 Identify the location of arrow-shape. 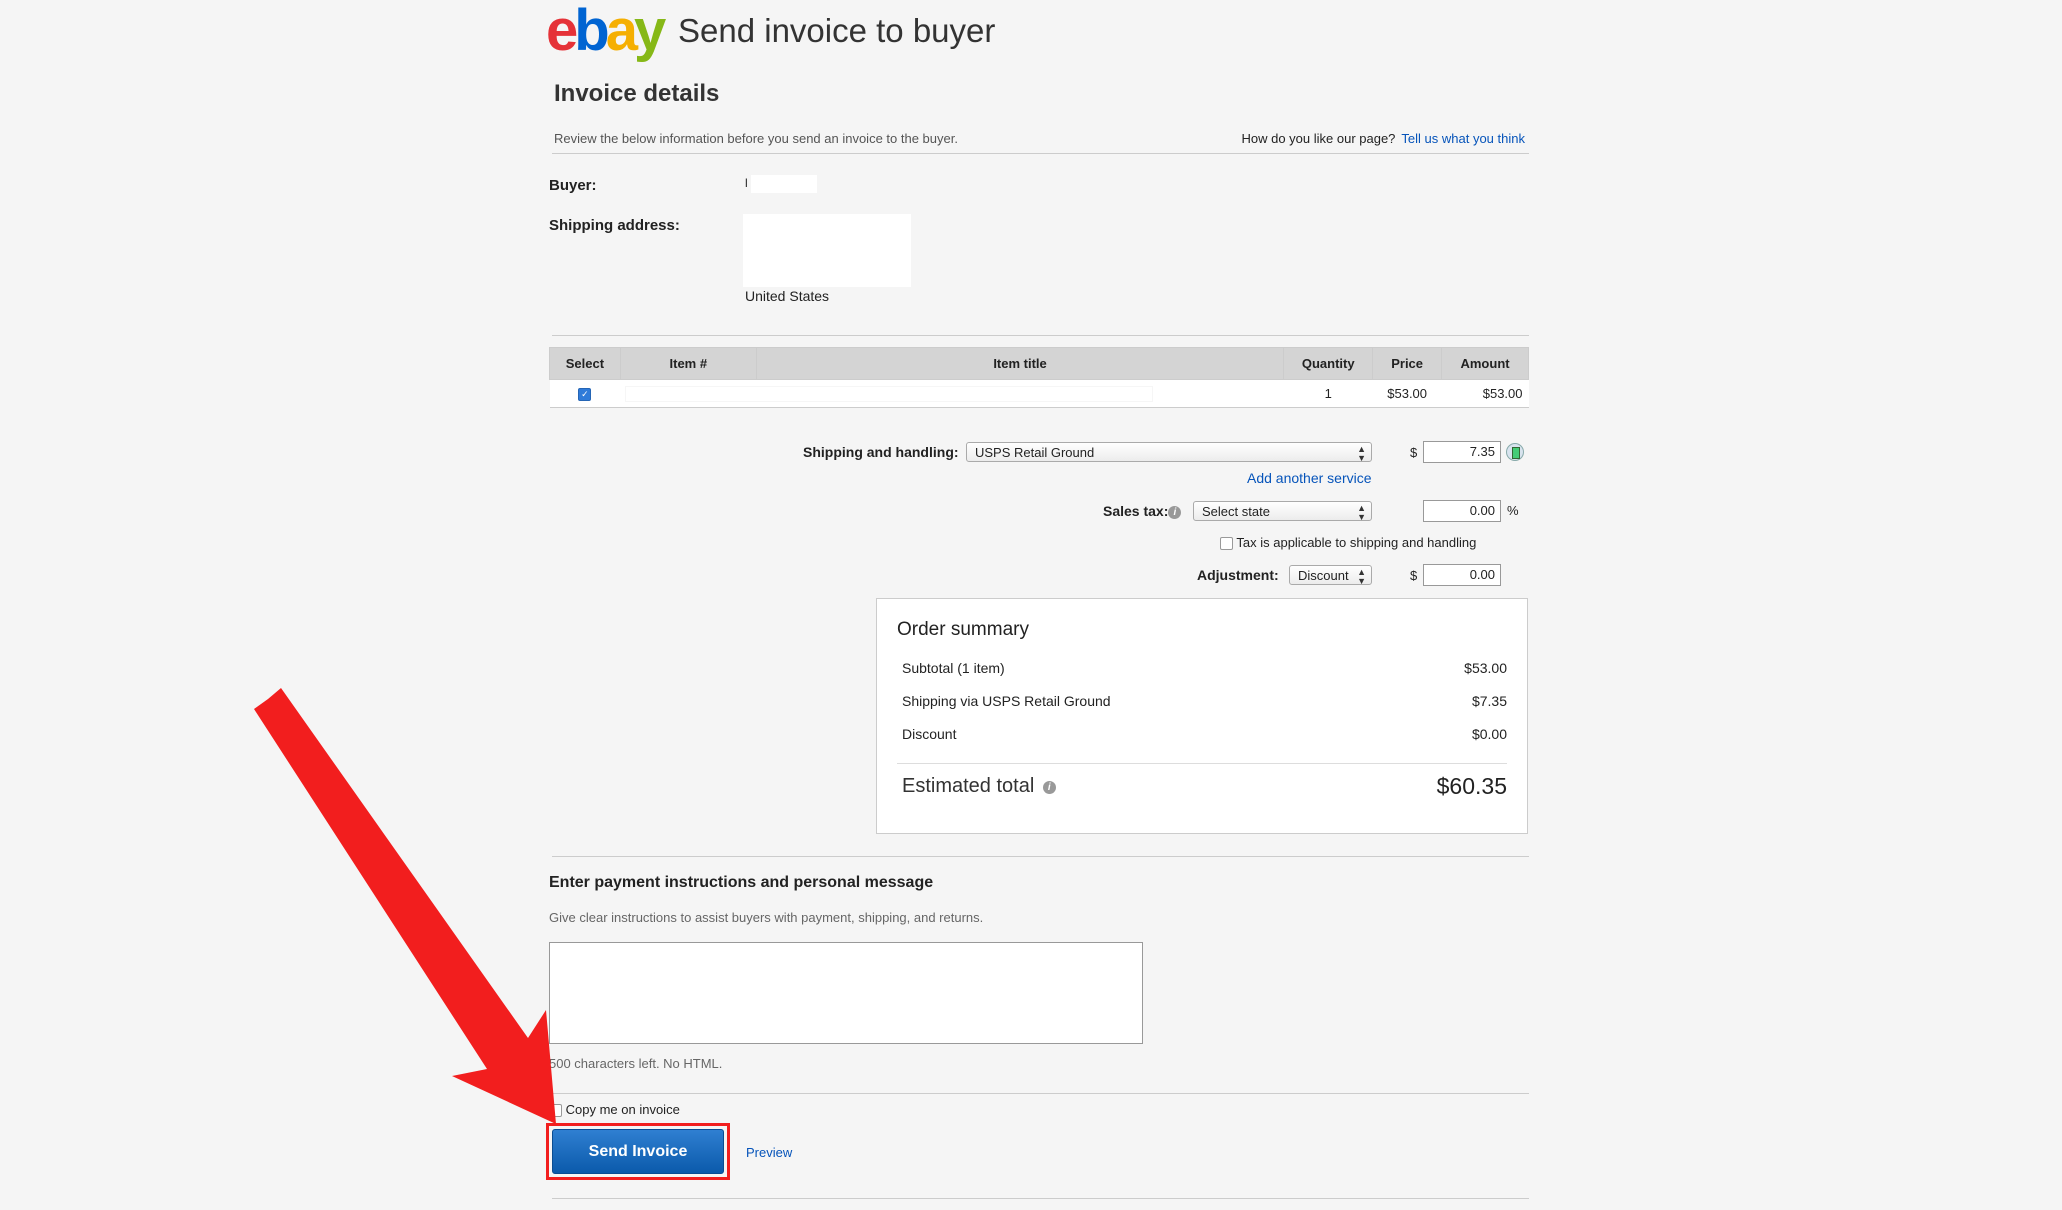
(405, 906).